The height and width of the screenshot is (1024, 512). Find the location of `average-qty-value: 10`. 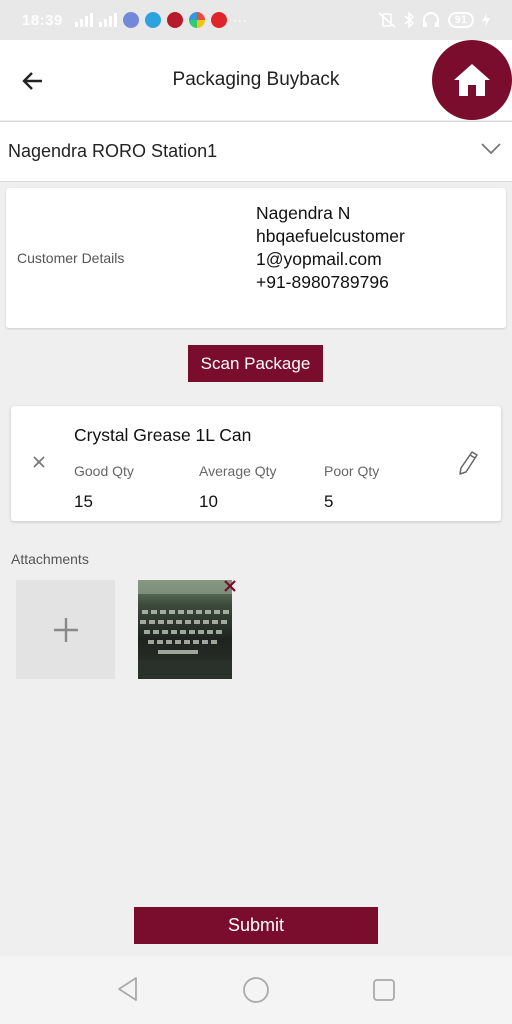

average-qty-value: 10 is located at coordinates (208, 501).